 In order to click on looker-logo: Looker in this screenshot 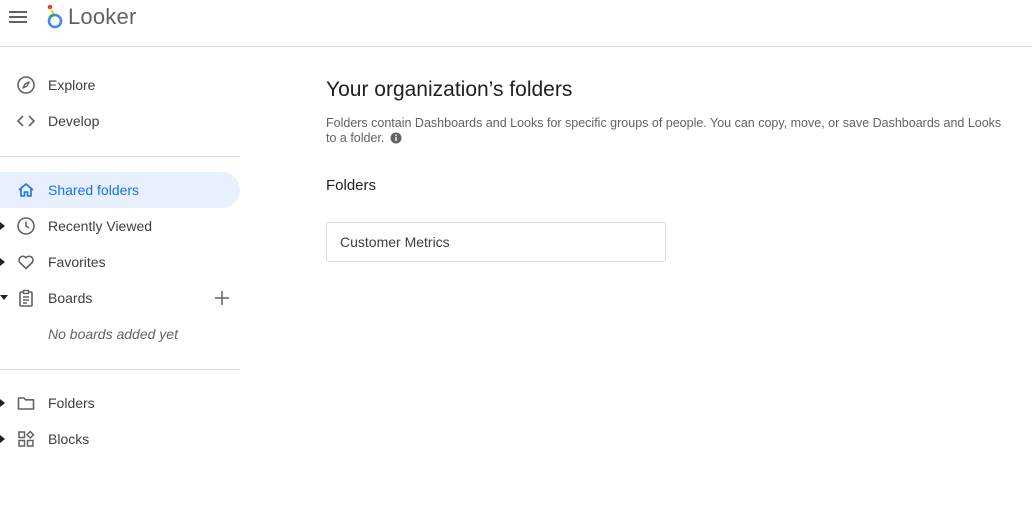, I will do `click(91, 17)`.